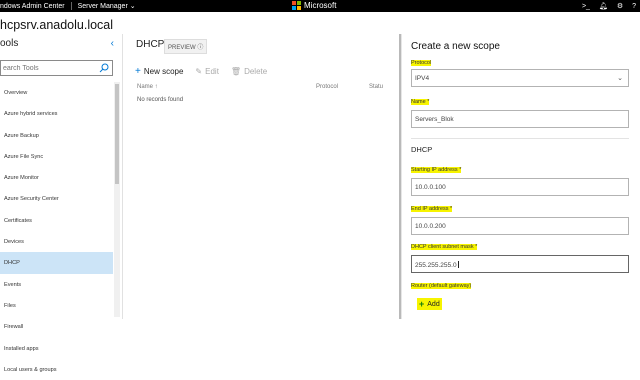 Image resolution: width=640 pixels, height=380 pixels. What do you see at coordinates (236, 71) in the screenshot?
I see `trash-icon: 🗑︎` at bounding box center [236, 71].